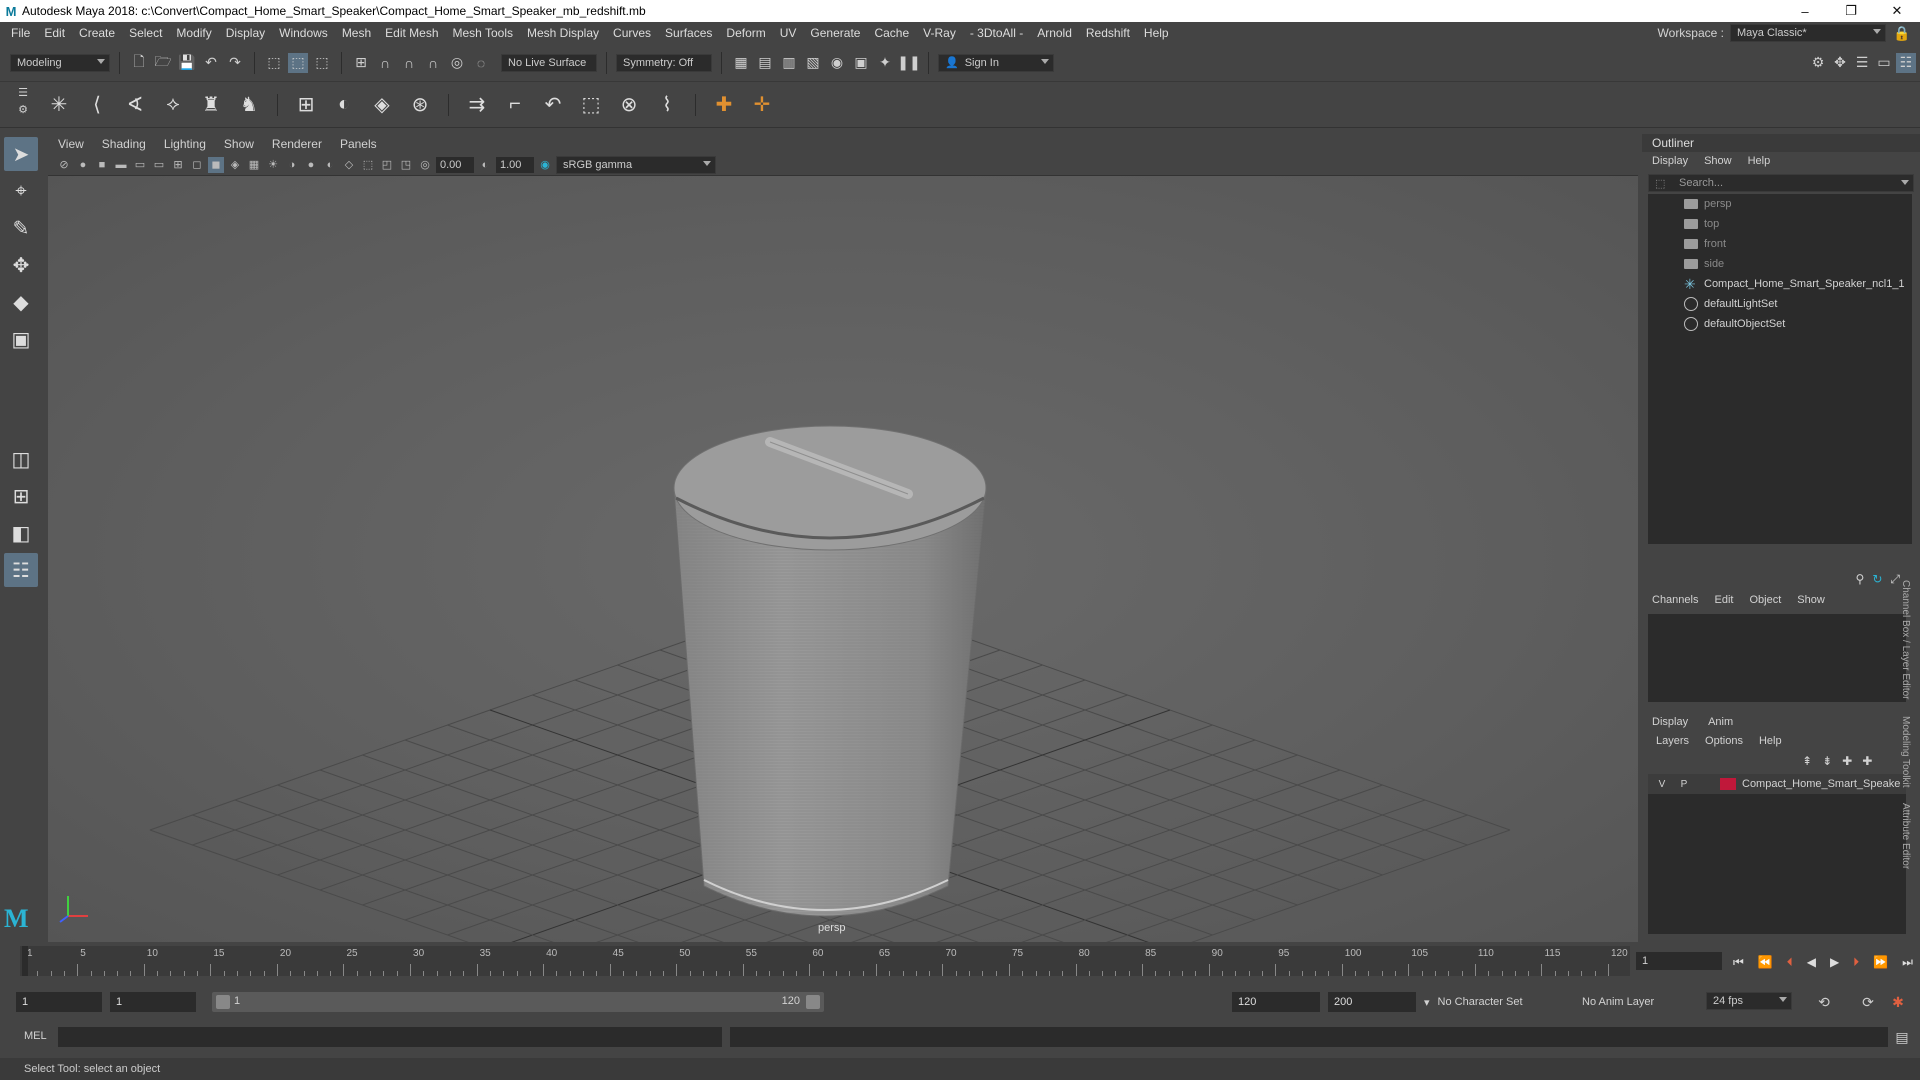  What do you see at coordinates (1054, 33) in the screenshot?
I see `menu-arnold: Arnold` at bounding box center [1054, 33].